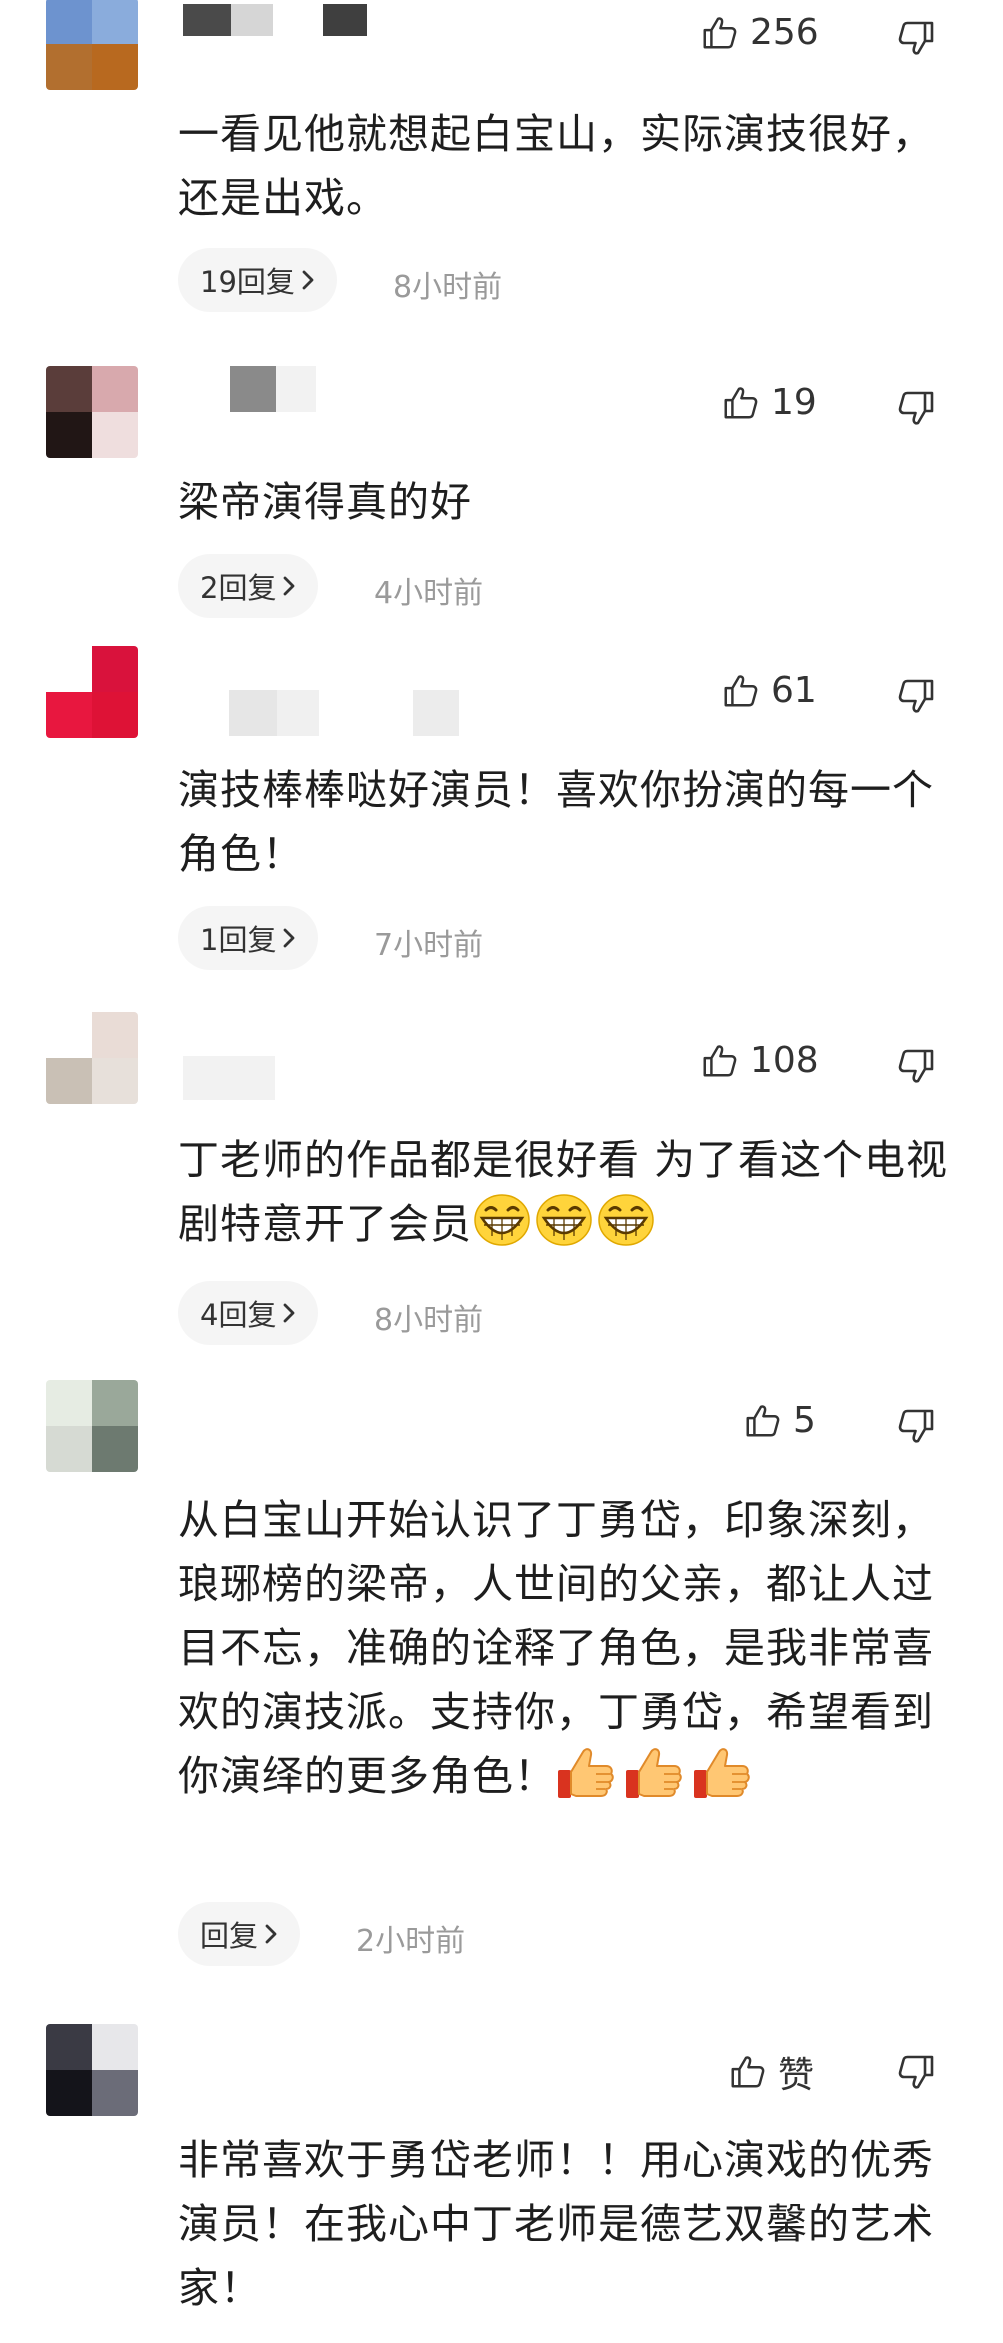  I want to click on comment-text: 丁老师的作品都是很好看 为了看这个电视剧特意开了会员, so click(568, 1192).